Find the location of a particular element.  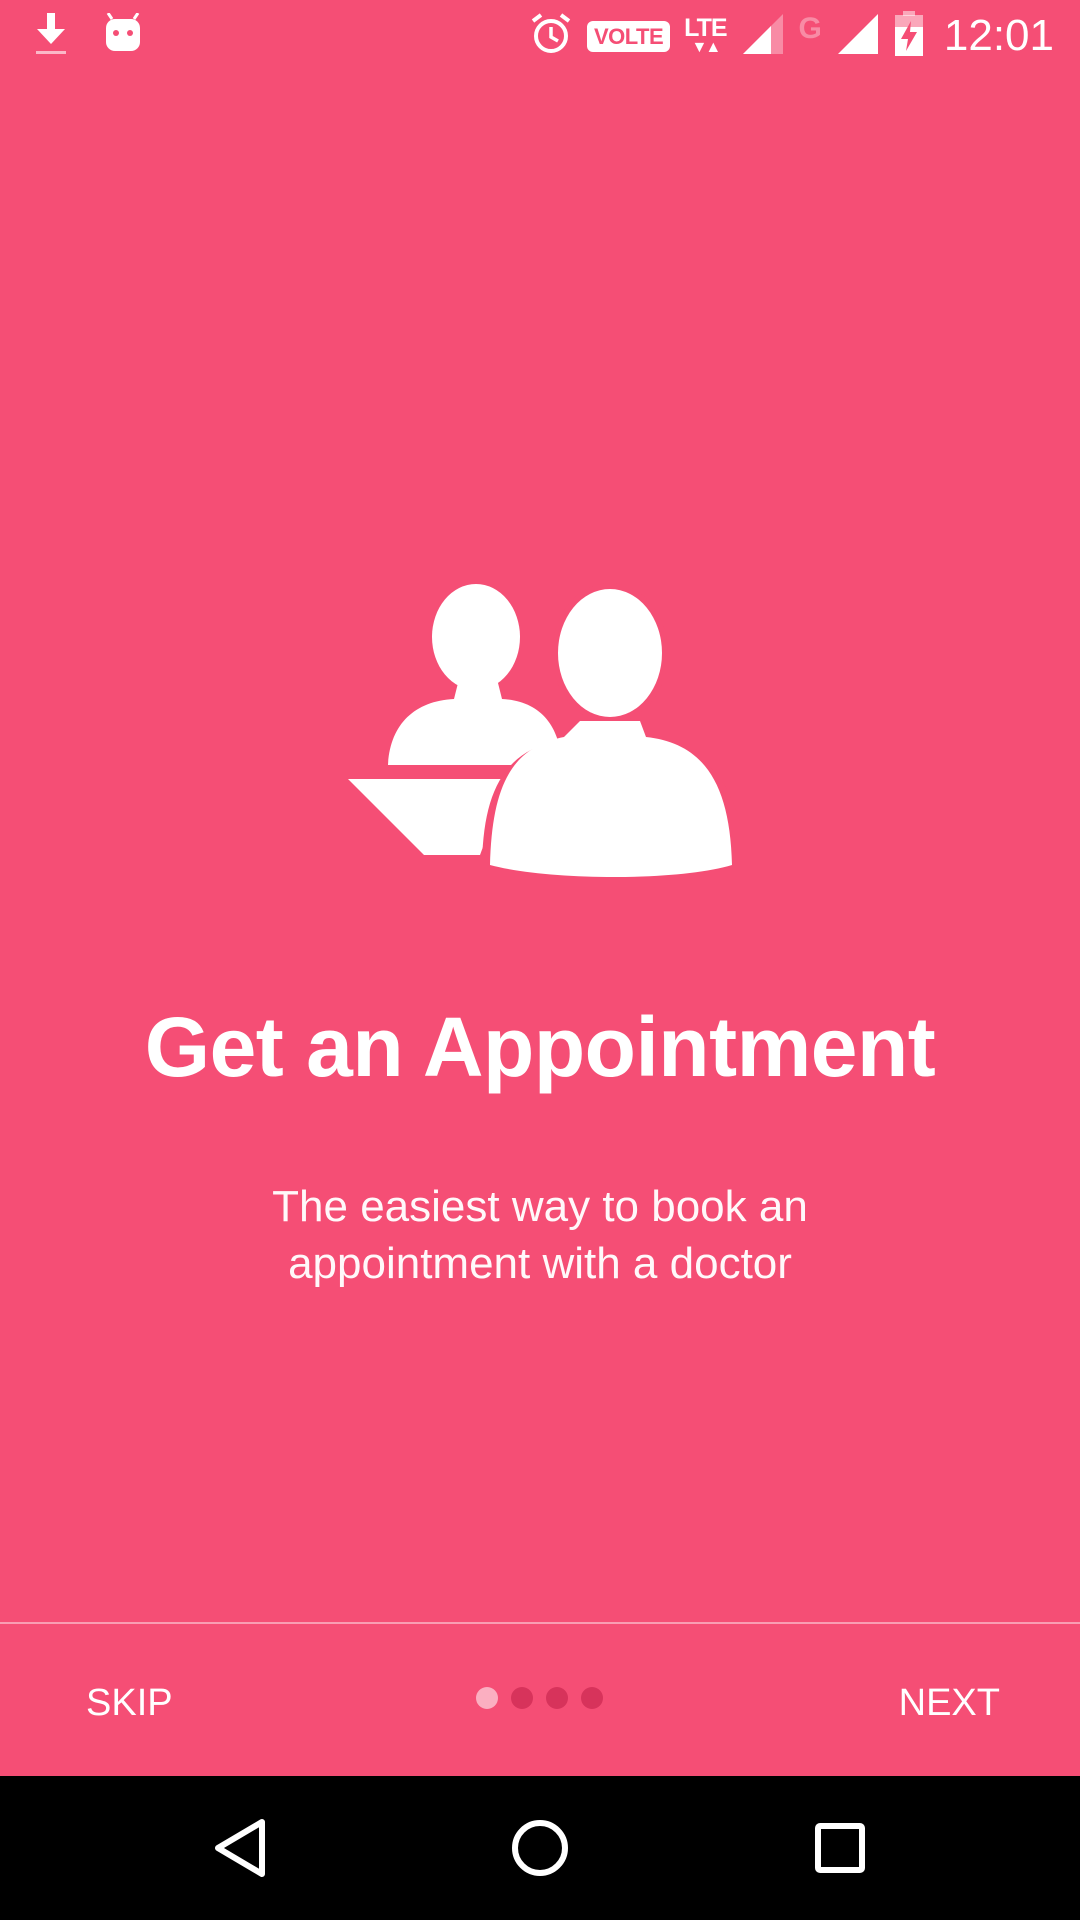

next-button: NEXT is located at coordinates (949, 1703).